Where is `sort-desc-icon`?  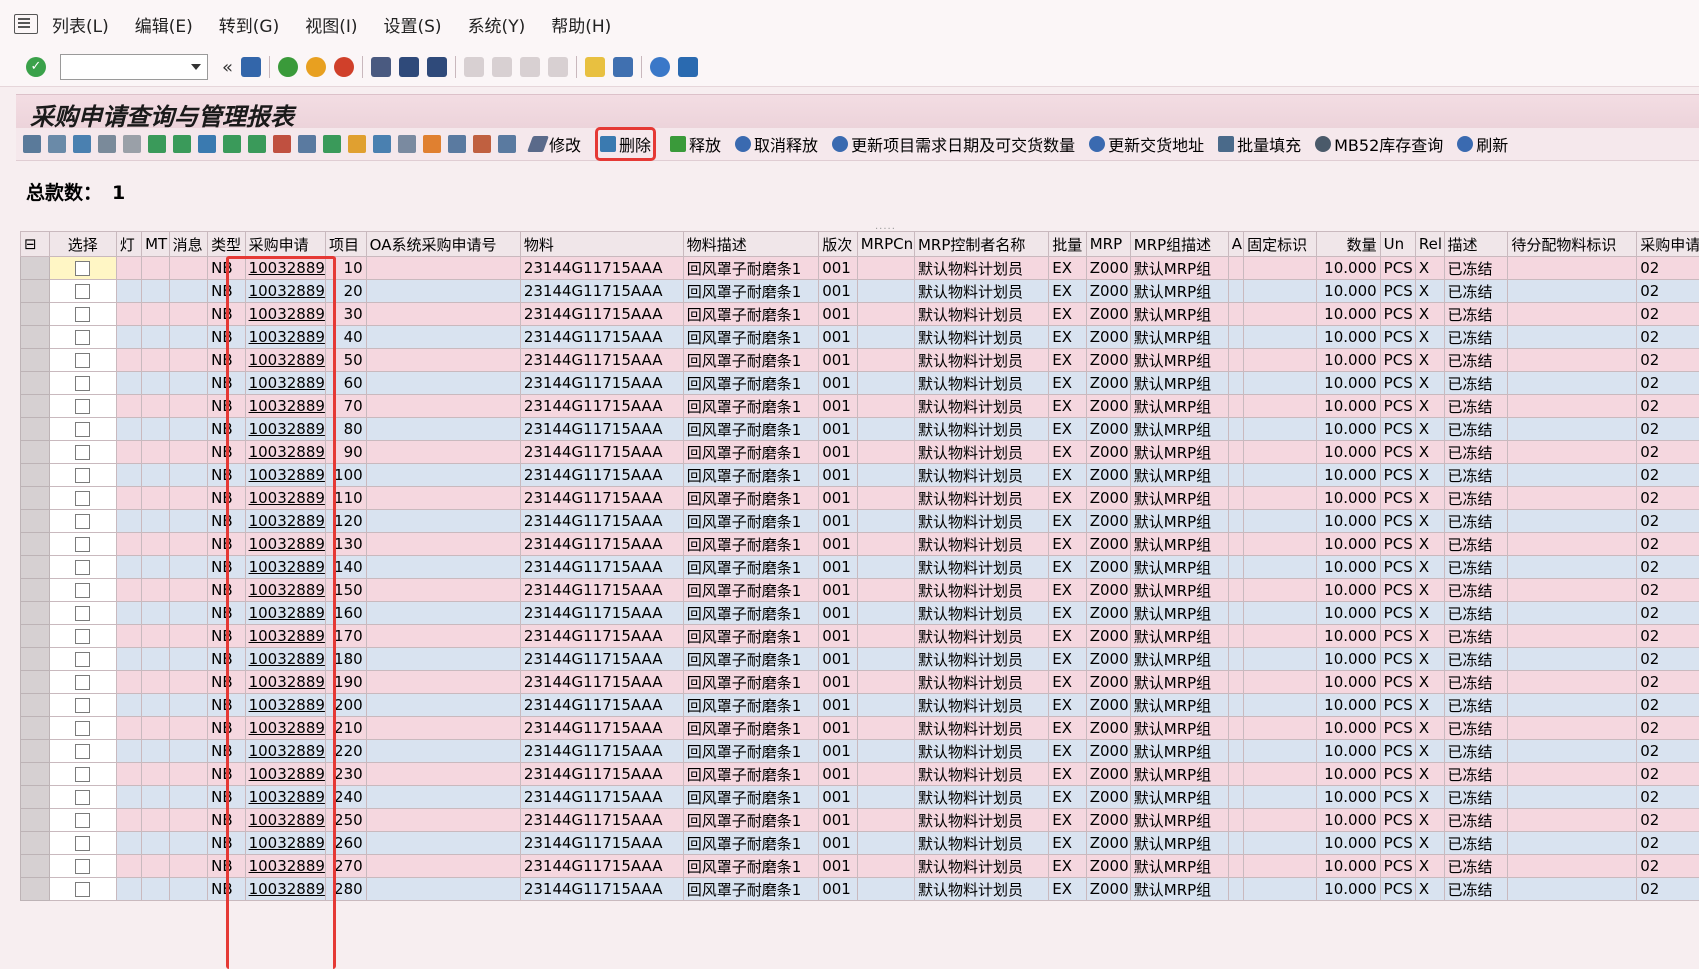
sort-desc-icon is located at coordinates (182, 144).